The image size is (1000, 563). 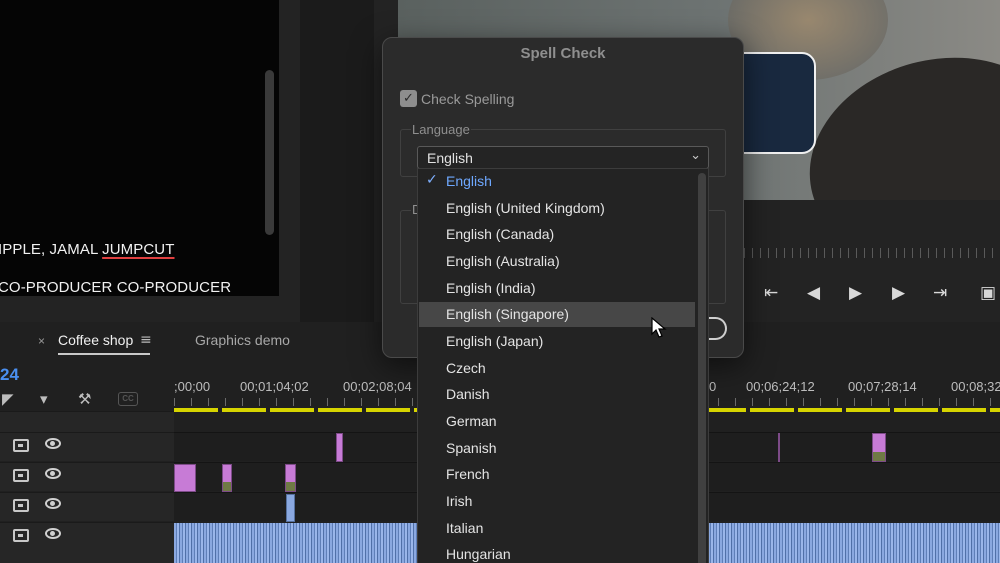 I want to click on option-label: English, so click(x=469, y=181).